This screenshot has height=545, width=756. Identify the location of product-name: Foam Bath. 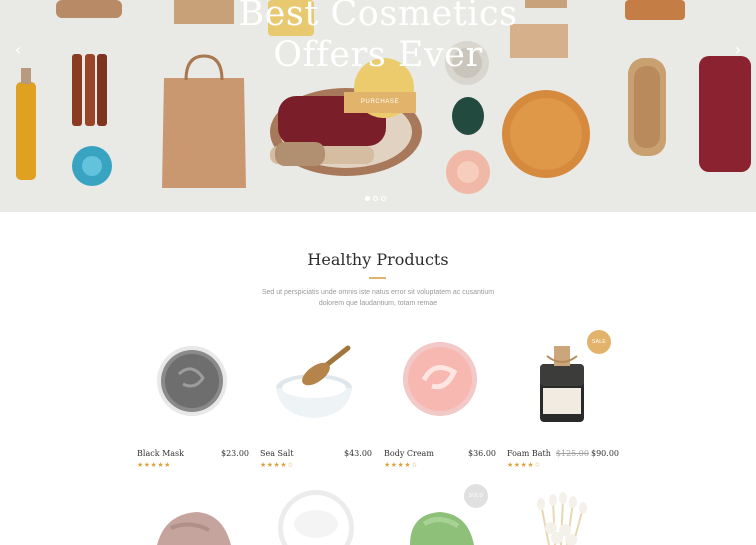
(529, 453).